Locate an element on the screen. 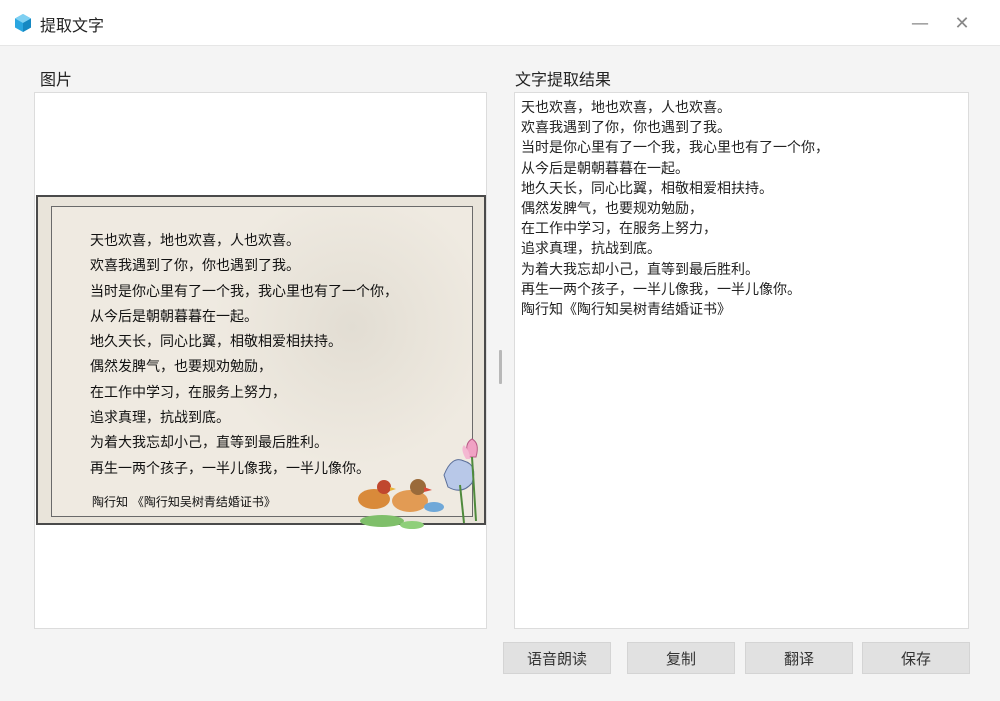  image-section-label: 图片 is located at coordinates (56, 79).